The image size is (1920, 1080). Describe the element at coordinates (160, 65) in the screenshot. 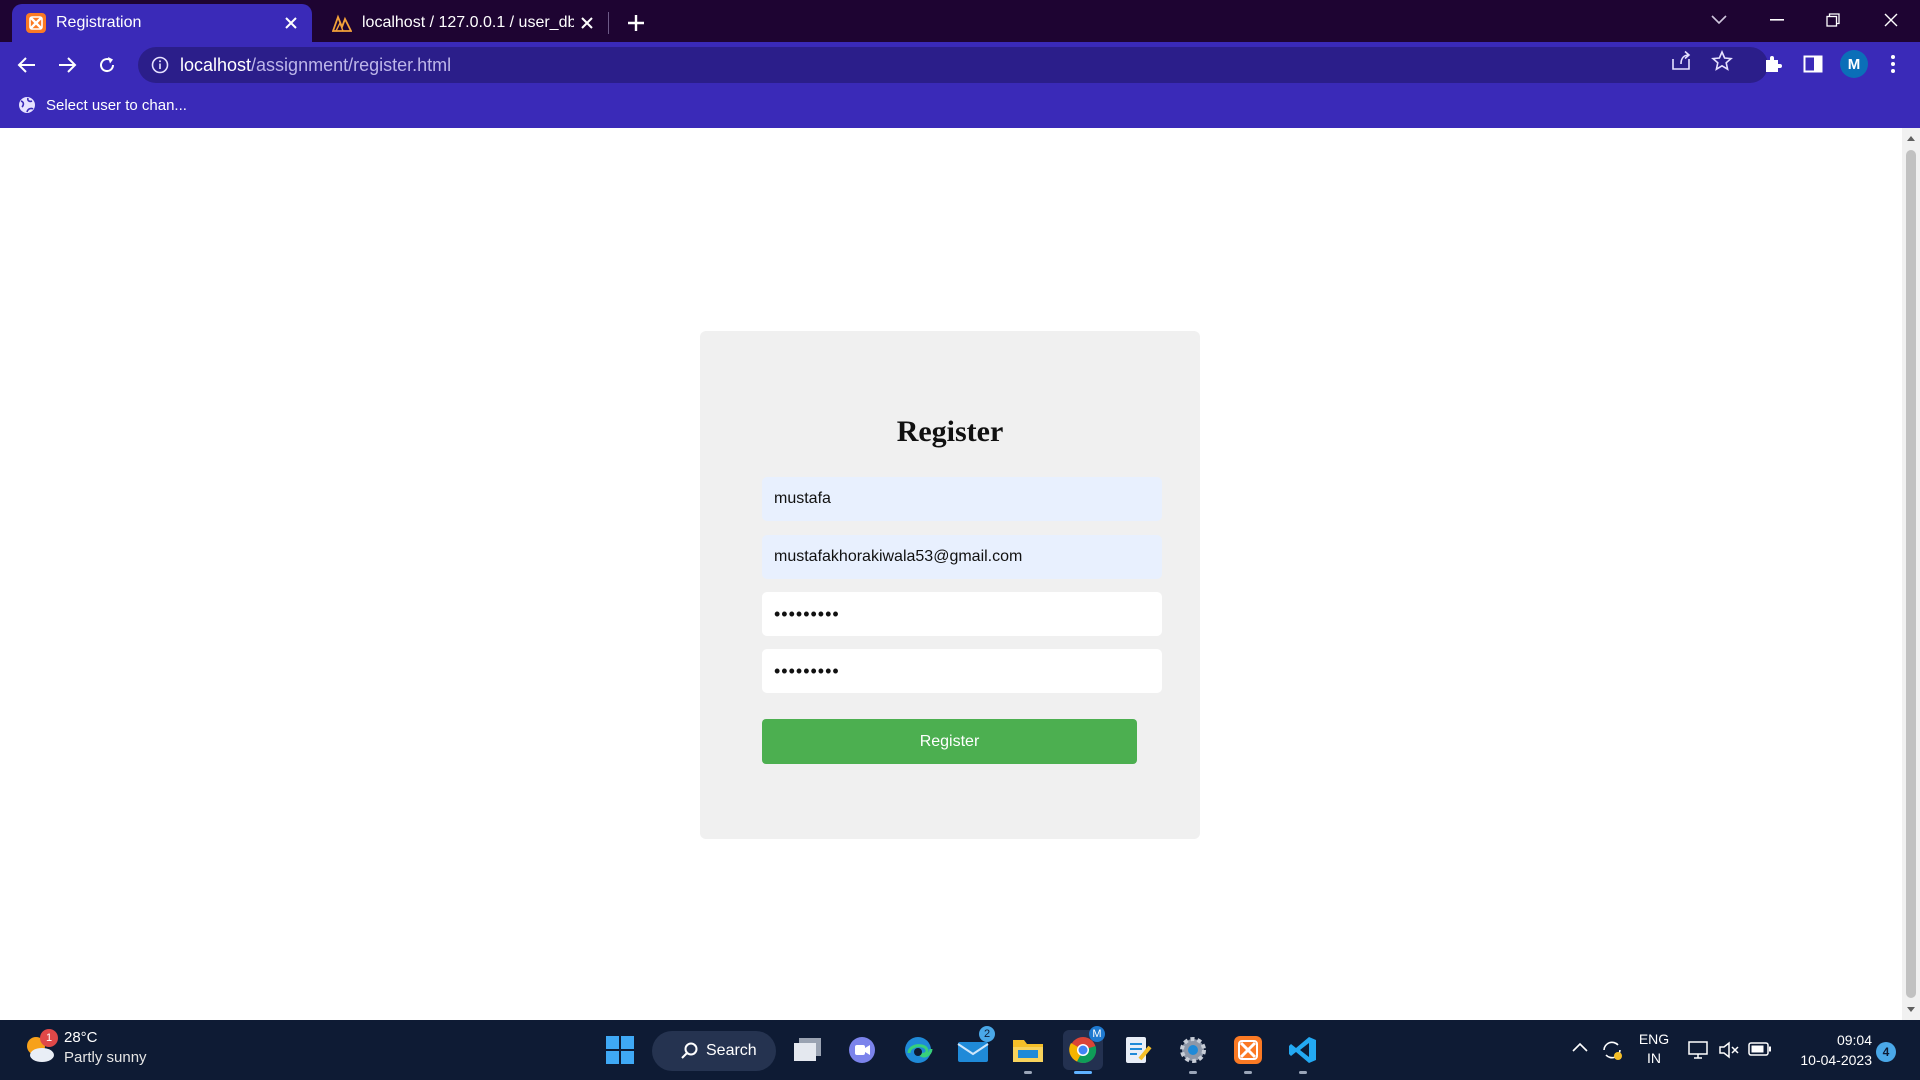

I see `site-info-icon` at that location.